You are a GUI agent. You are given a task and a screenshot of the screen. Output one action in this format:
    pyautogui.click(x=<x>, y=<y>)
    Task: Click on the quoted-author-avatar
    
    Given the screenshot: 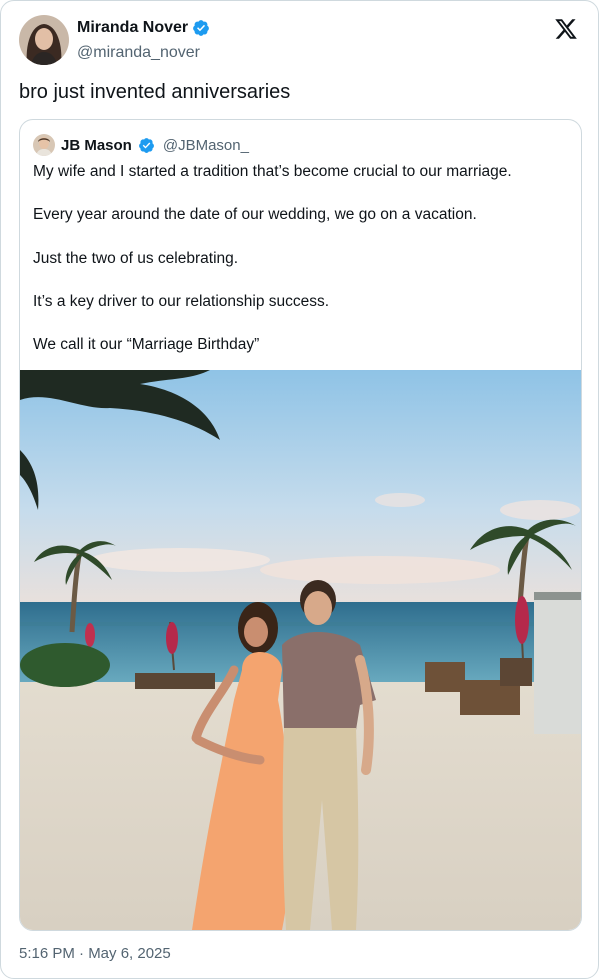 What is the action you would take?
    pyautogui.click(x=44, y=145)
    